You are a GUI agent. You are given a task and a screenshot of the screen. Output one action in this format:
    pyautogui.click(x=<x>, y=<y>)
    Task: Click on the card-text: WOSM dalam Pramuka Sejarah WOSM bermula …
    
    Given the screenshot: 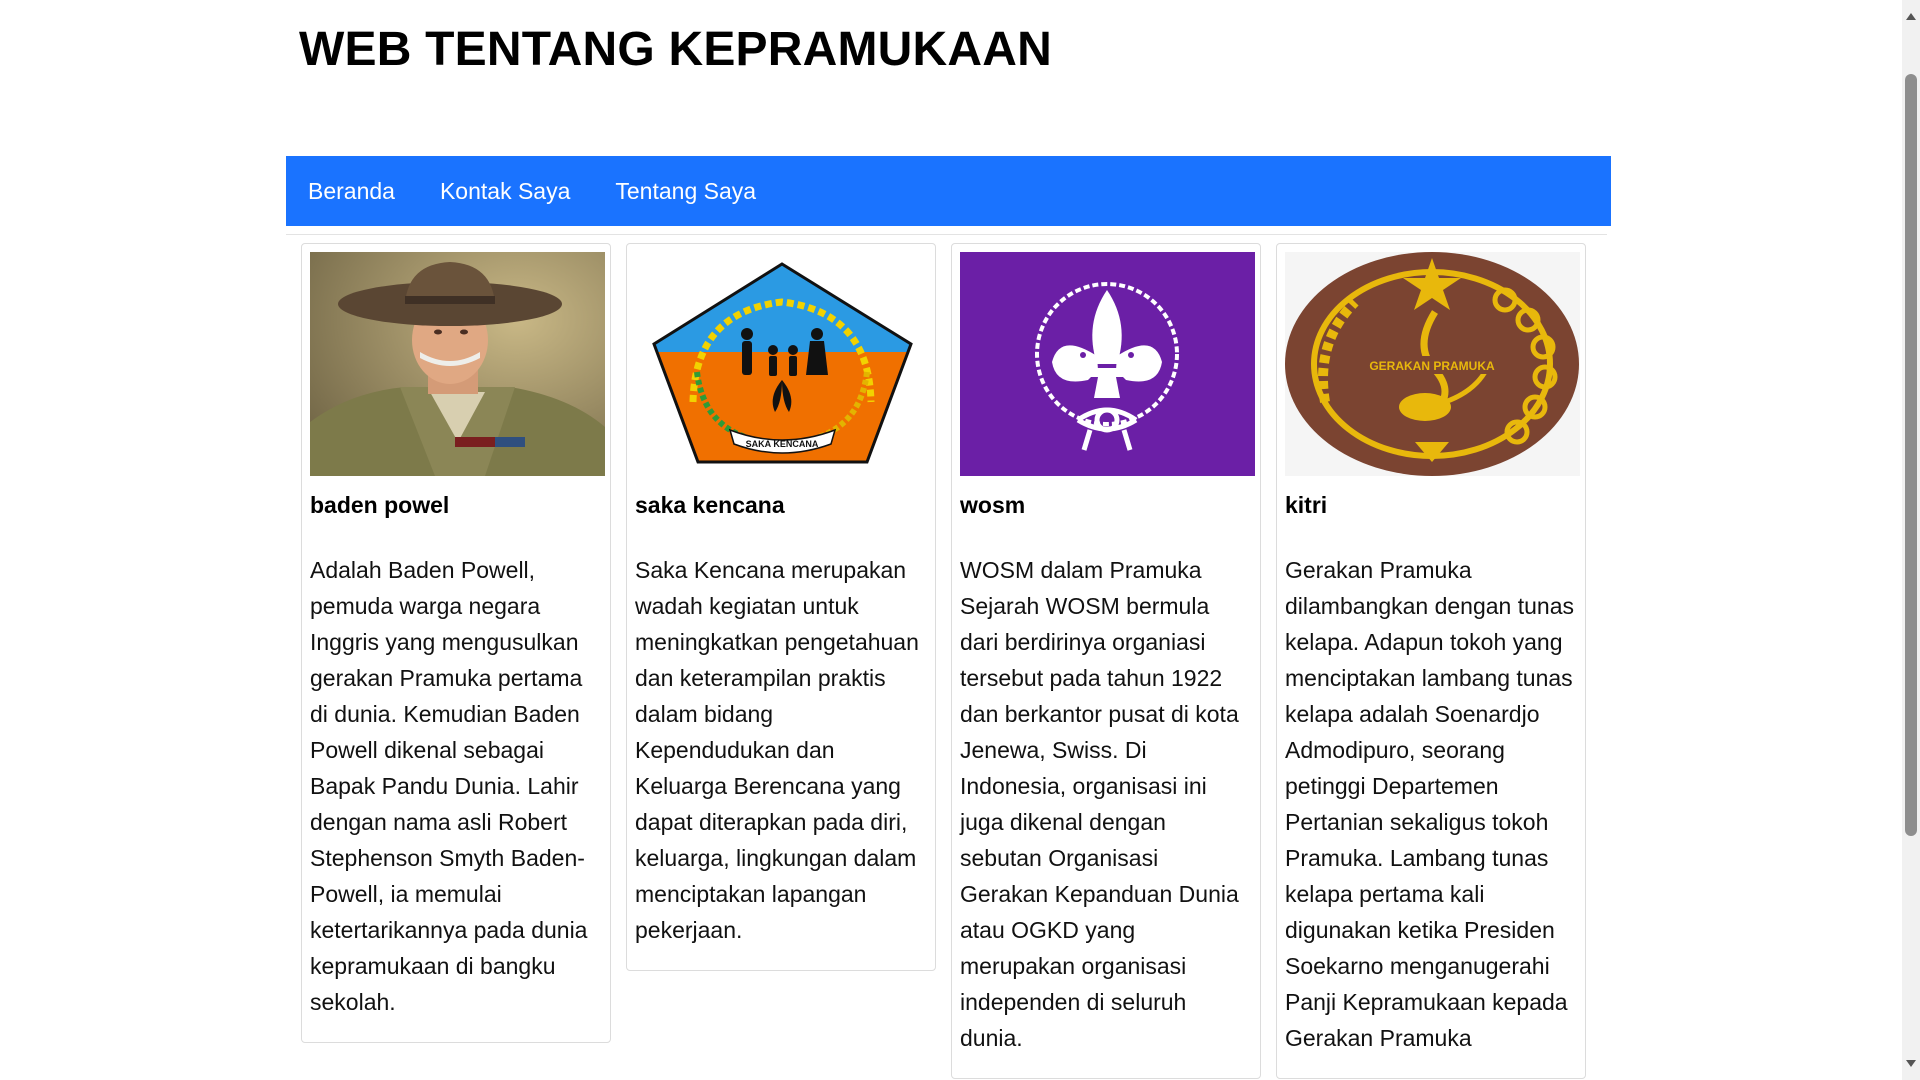 What is the action you would take?
    pyautogui.click(x=1099, y=804)
    